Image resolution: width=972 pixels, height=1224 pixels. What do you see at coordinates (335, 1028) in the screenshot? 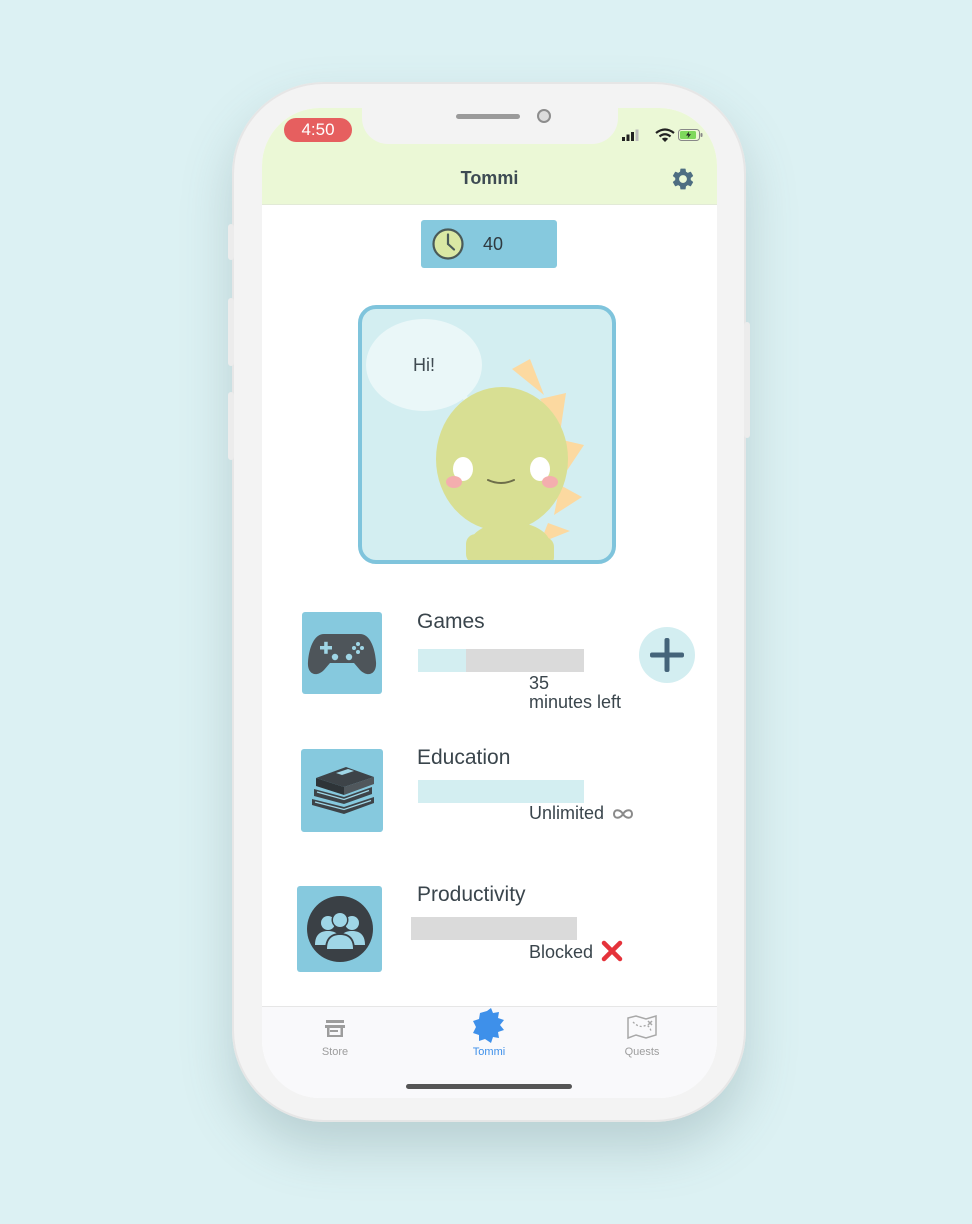
I see `store-icon` at bounding box center [335, 1028].